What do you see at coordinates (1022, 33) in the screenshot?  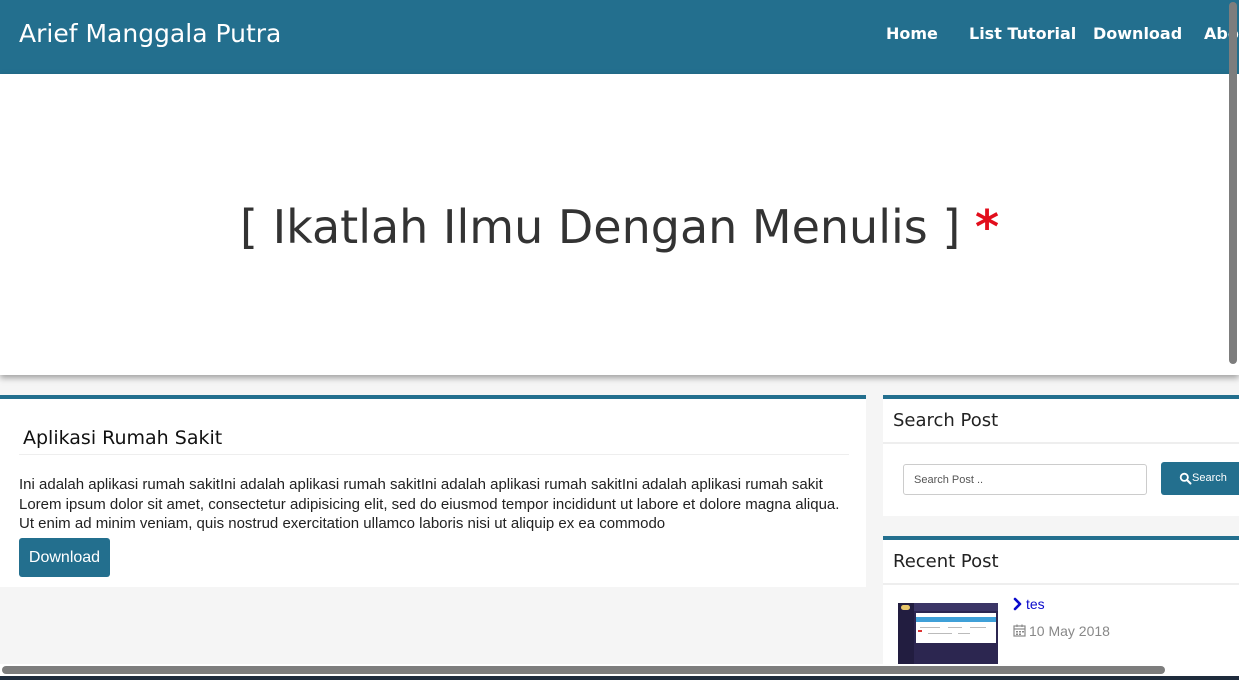 I see `nav-list-tutorial: List Tutorial` at bounding box center [1022, 33].